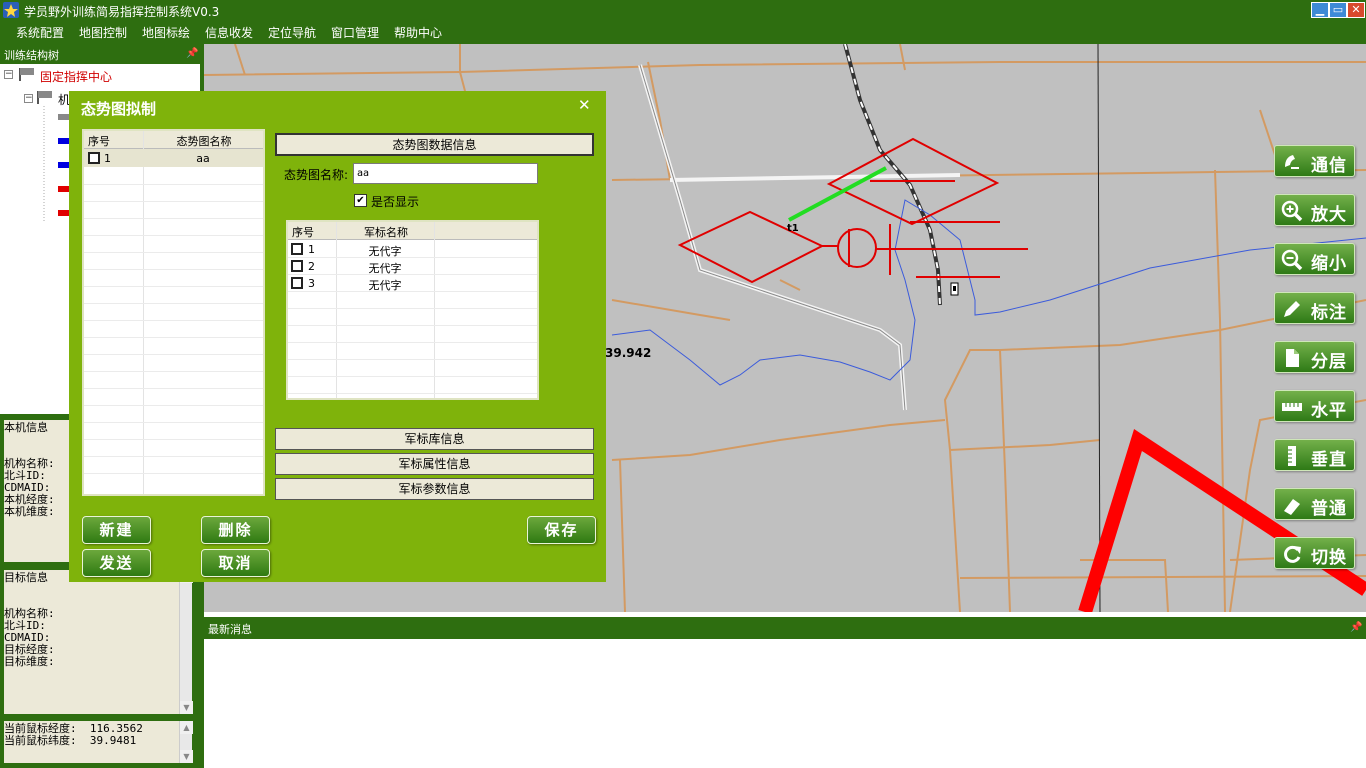  Describe the element at coordinates (561, 530) in the screenshot. I see `save-button: 保存` at that location.